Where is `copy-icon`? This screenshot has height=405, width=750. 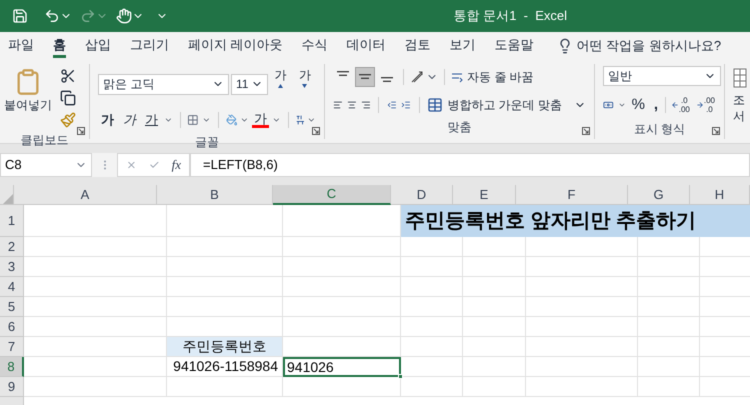 copy-icon is located at coordinates (68, 98).